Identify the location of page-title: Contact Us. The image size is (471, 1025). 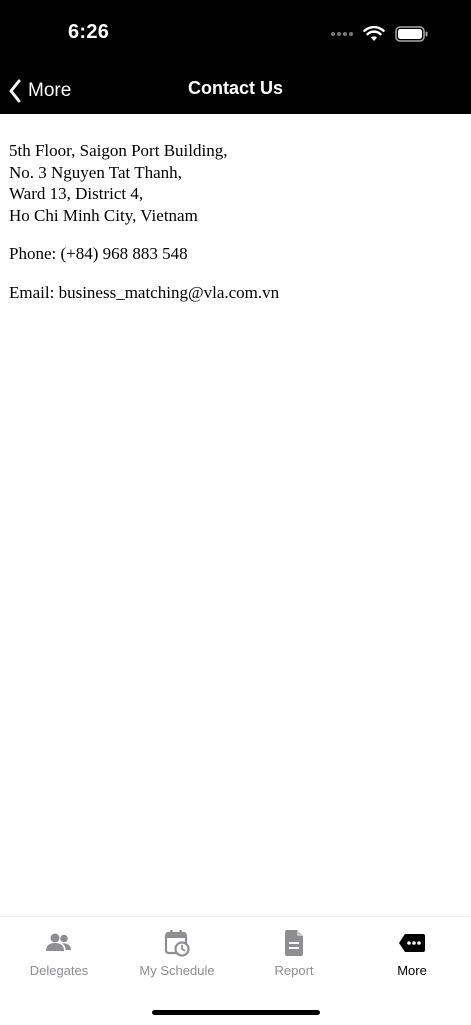
(235, 88).